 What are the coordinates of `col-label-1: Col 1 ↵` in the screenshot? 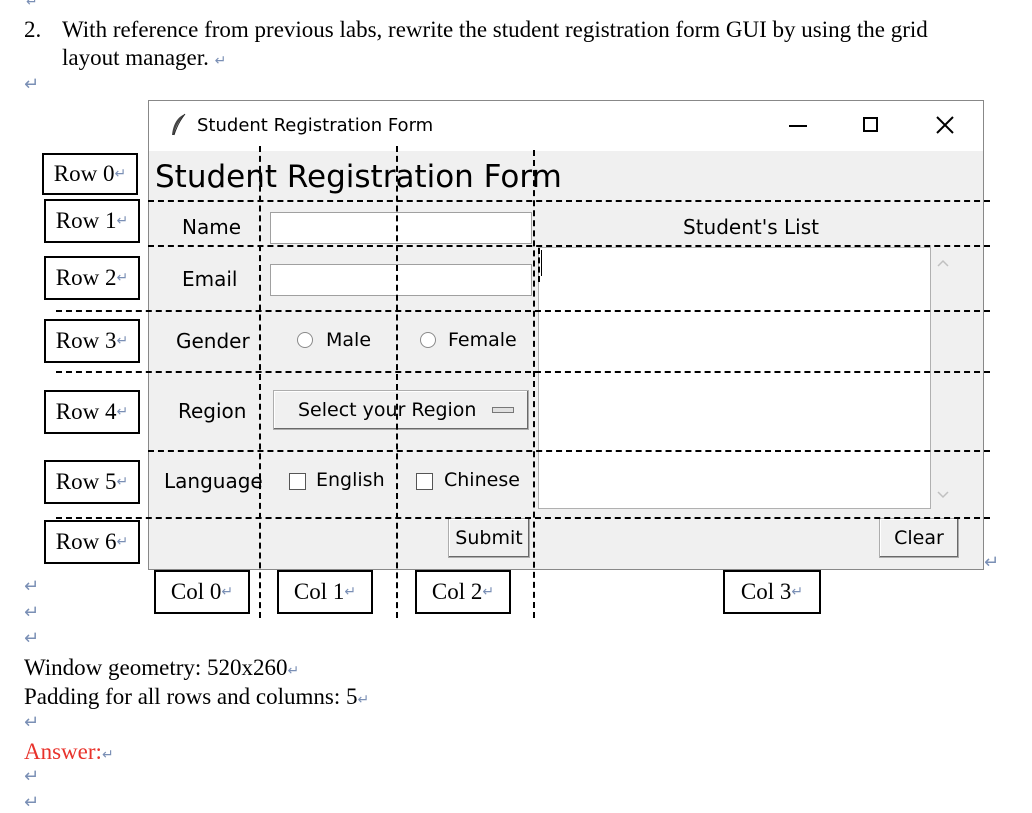 It's located at (325, 592).